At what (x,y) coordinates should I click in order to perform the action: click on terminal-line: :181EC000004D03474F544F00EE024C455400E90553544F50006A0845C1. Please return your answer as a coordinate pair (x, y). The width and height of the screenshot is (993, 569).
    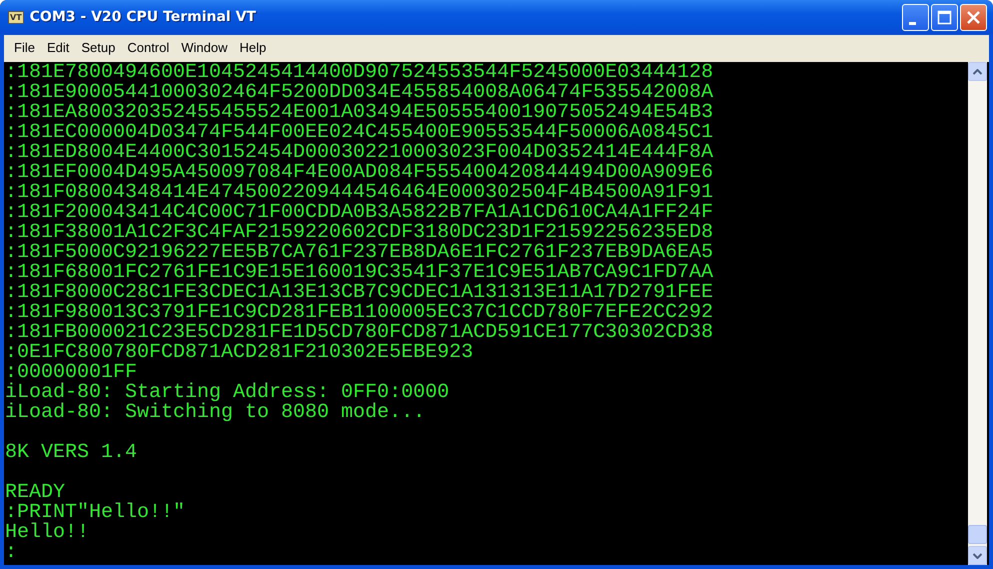
    Looking at the image, I should click on (359, 133).